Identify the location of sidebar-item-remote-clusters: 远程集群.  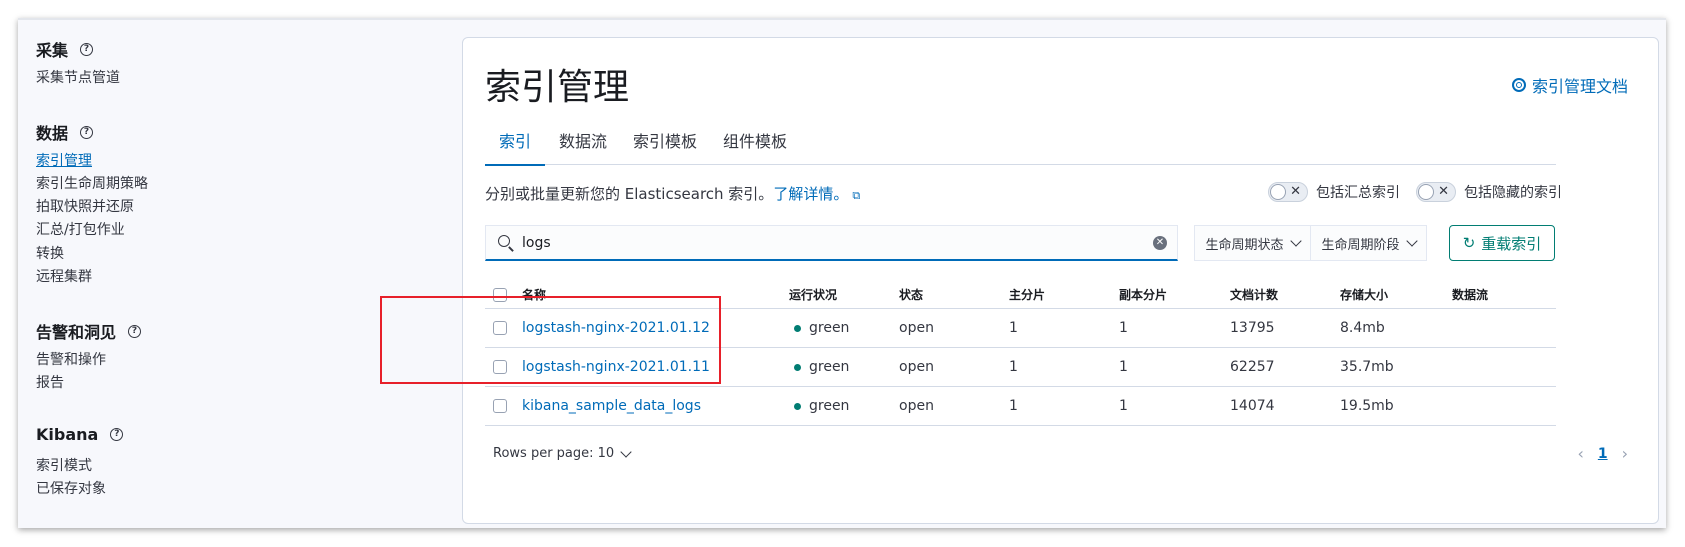
(64, 276).